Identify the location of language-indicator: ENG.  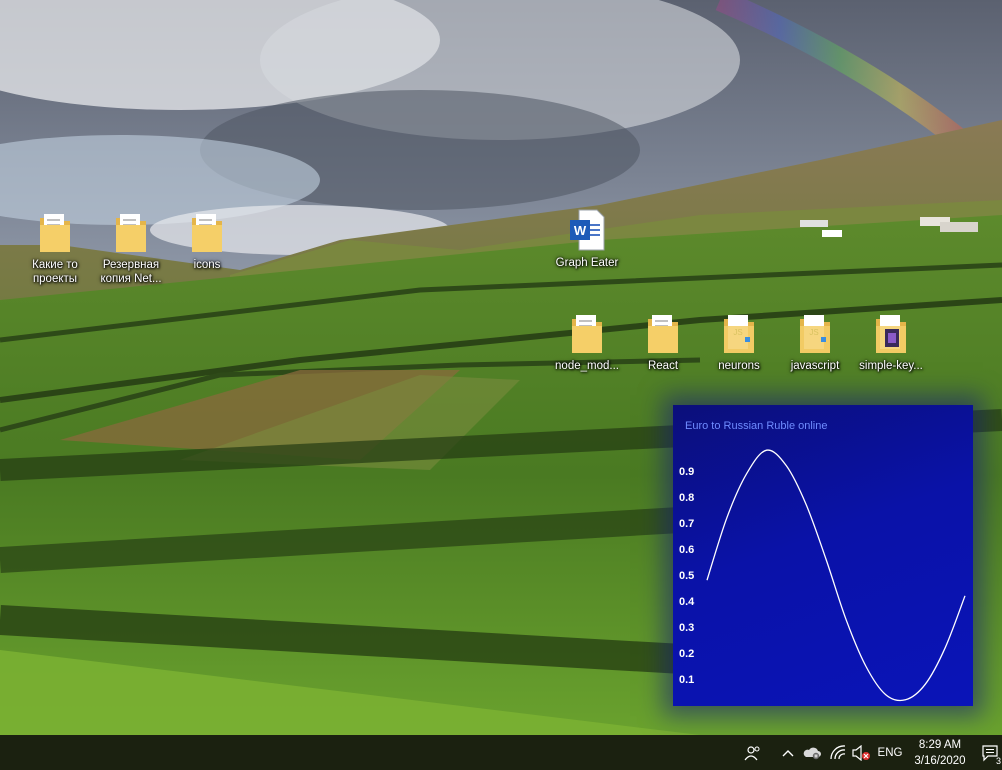
(890, 752).